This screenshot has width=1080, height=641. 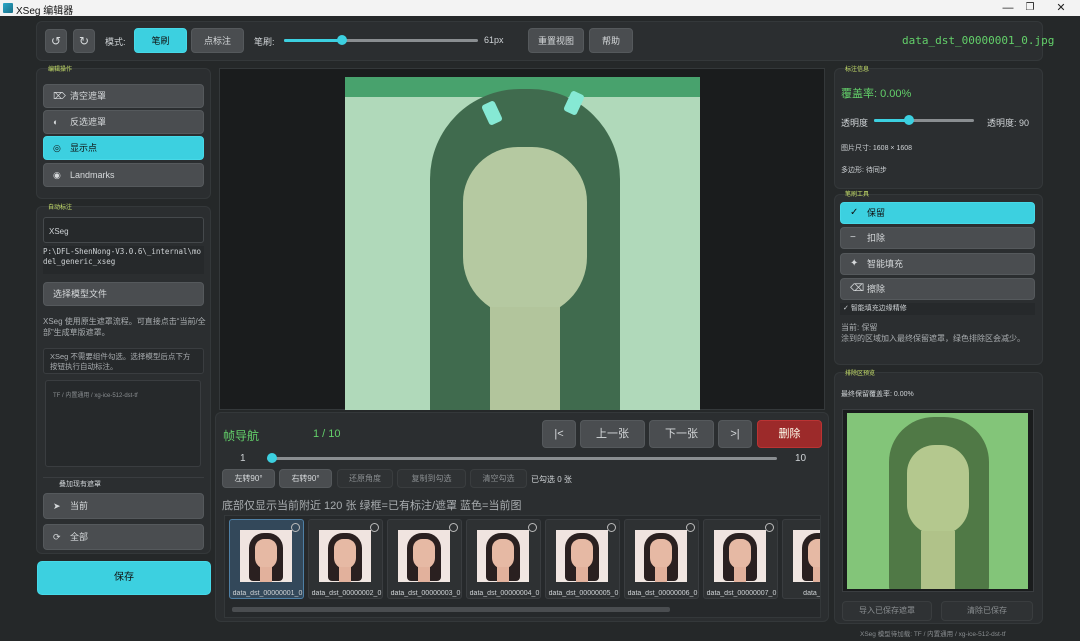 I want to click on close-icon: ✕, so click(x=1061, y=8).